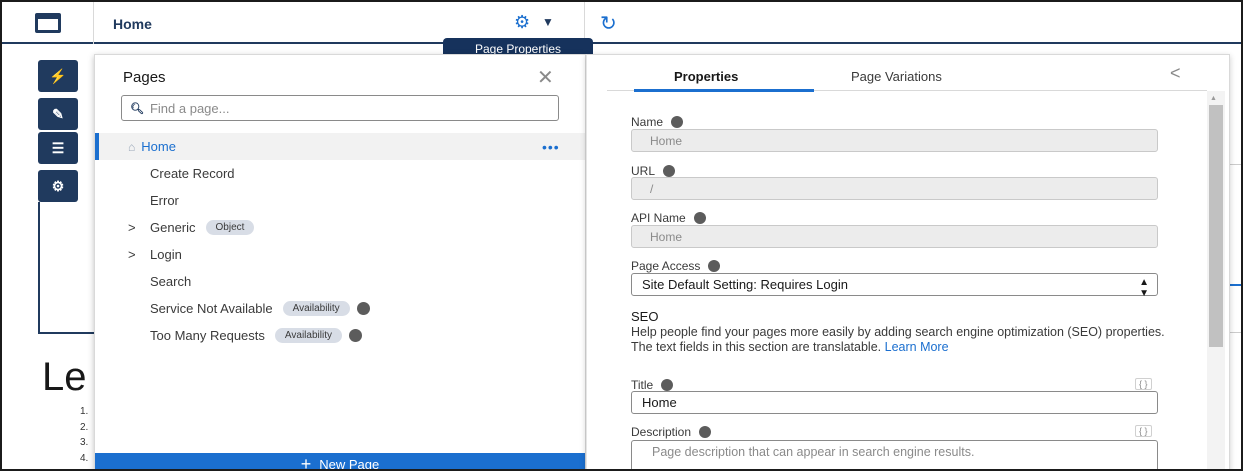  Describe the element at coordinates (137, 108) in the screenshot. I see `search-icon: 🔍︎` at that location.